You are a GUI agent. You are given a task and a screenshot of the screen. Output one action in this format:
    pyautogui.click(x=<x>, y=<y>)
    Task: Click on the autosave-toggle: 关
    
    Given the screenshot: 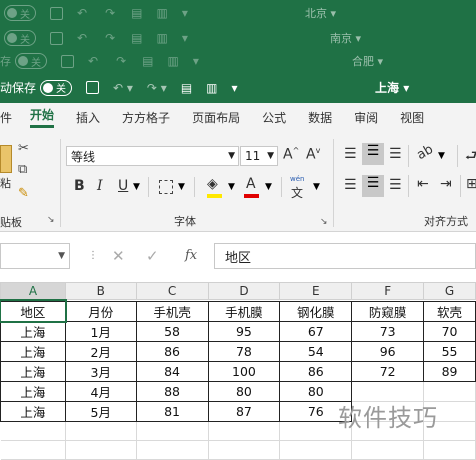 What is the action you would take?
    pyautogui.click(x=56, y=87)
    